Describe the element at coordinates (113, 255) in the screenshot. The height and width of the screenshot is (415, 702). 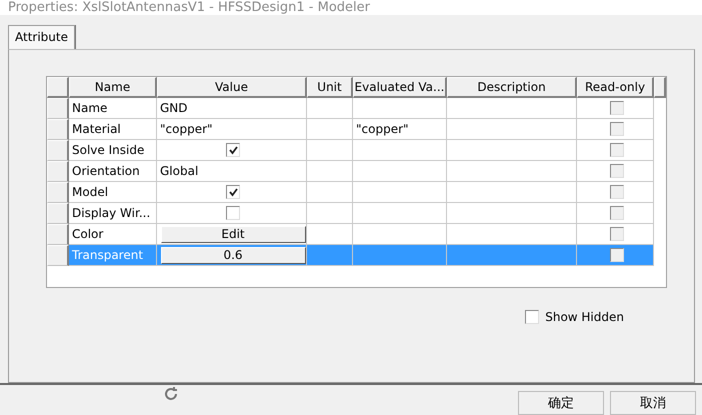
I see `table-cell: Transparent` at that location.